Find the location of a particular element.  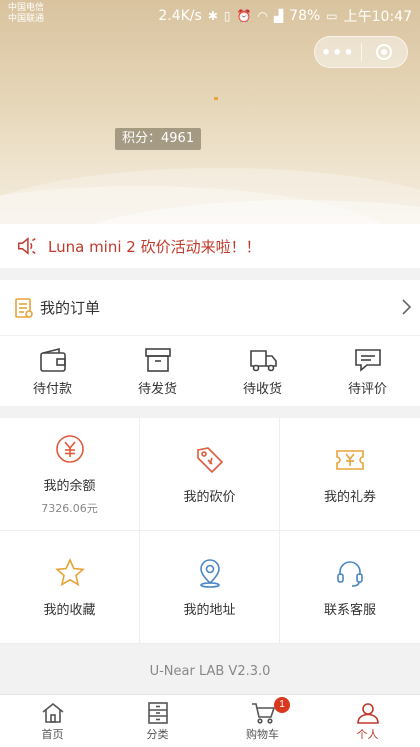

cell-label: 我的收藏 is located at coordinates (69, 610).